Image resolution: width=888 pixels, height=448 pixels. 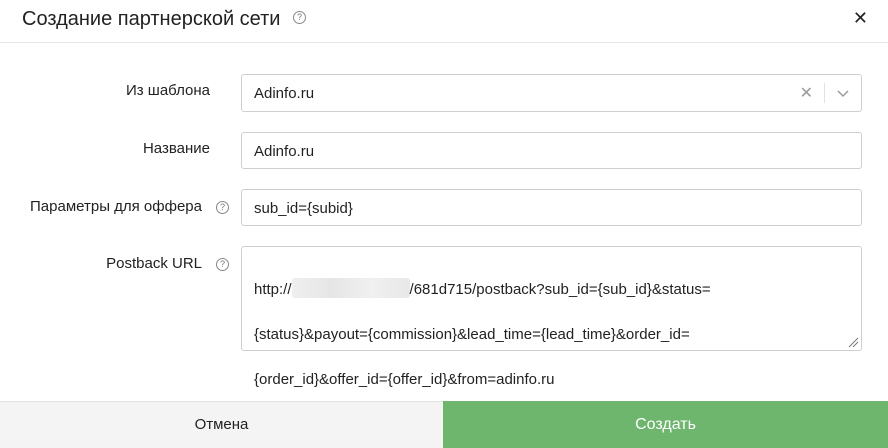 What do you see at coordinates (176, 148) in the screenshot?
I see `name-label: Название` at bounding box center [176, 148].